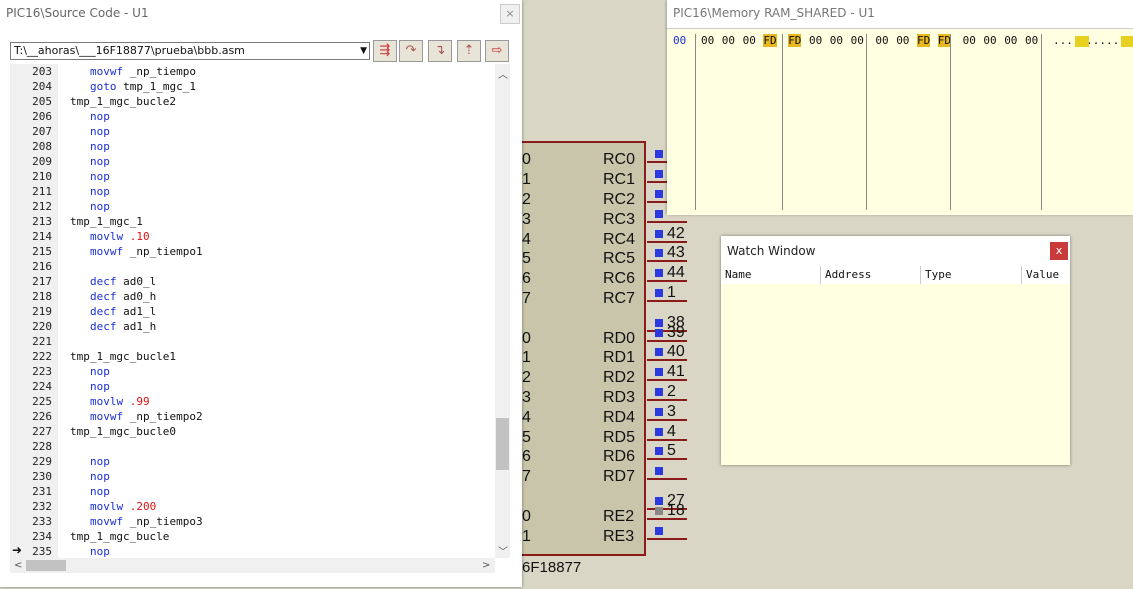 Image resolution: width=1133 pixels, height=589 pixels. I want to click on pin-label-left: 0, so click(526, 159).